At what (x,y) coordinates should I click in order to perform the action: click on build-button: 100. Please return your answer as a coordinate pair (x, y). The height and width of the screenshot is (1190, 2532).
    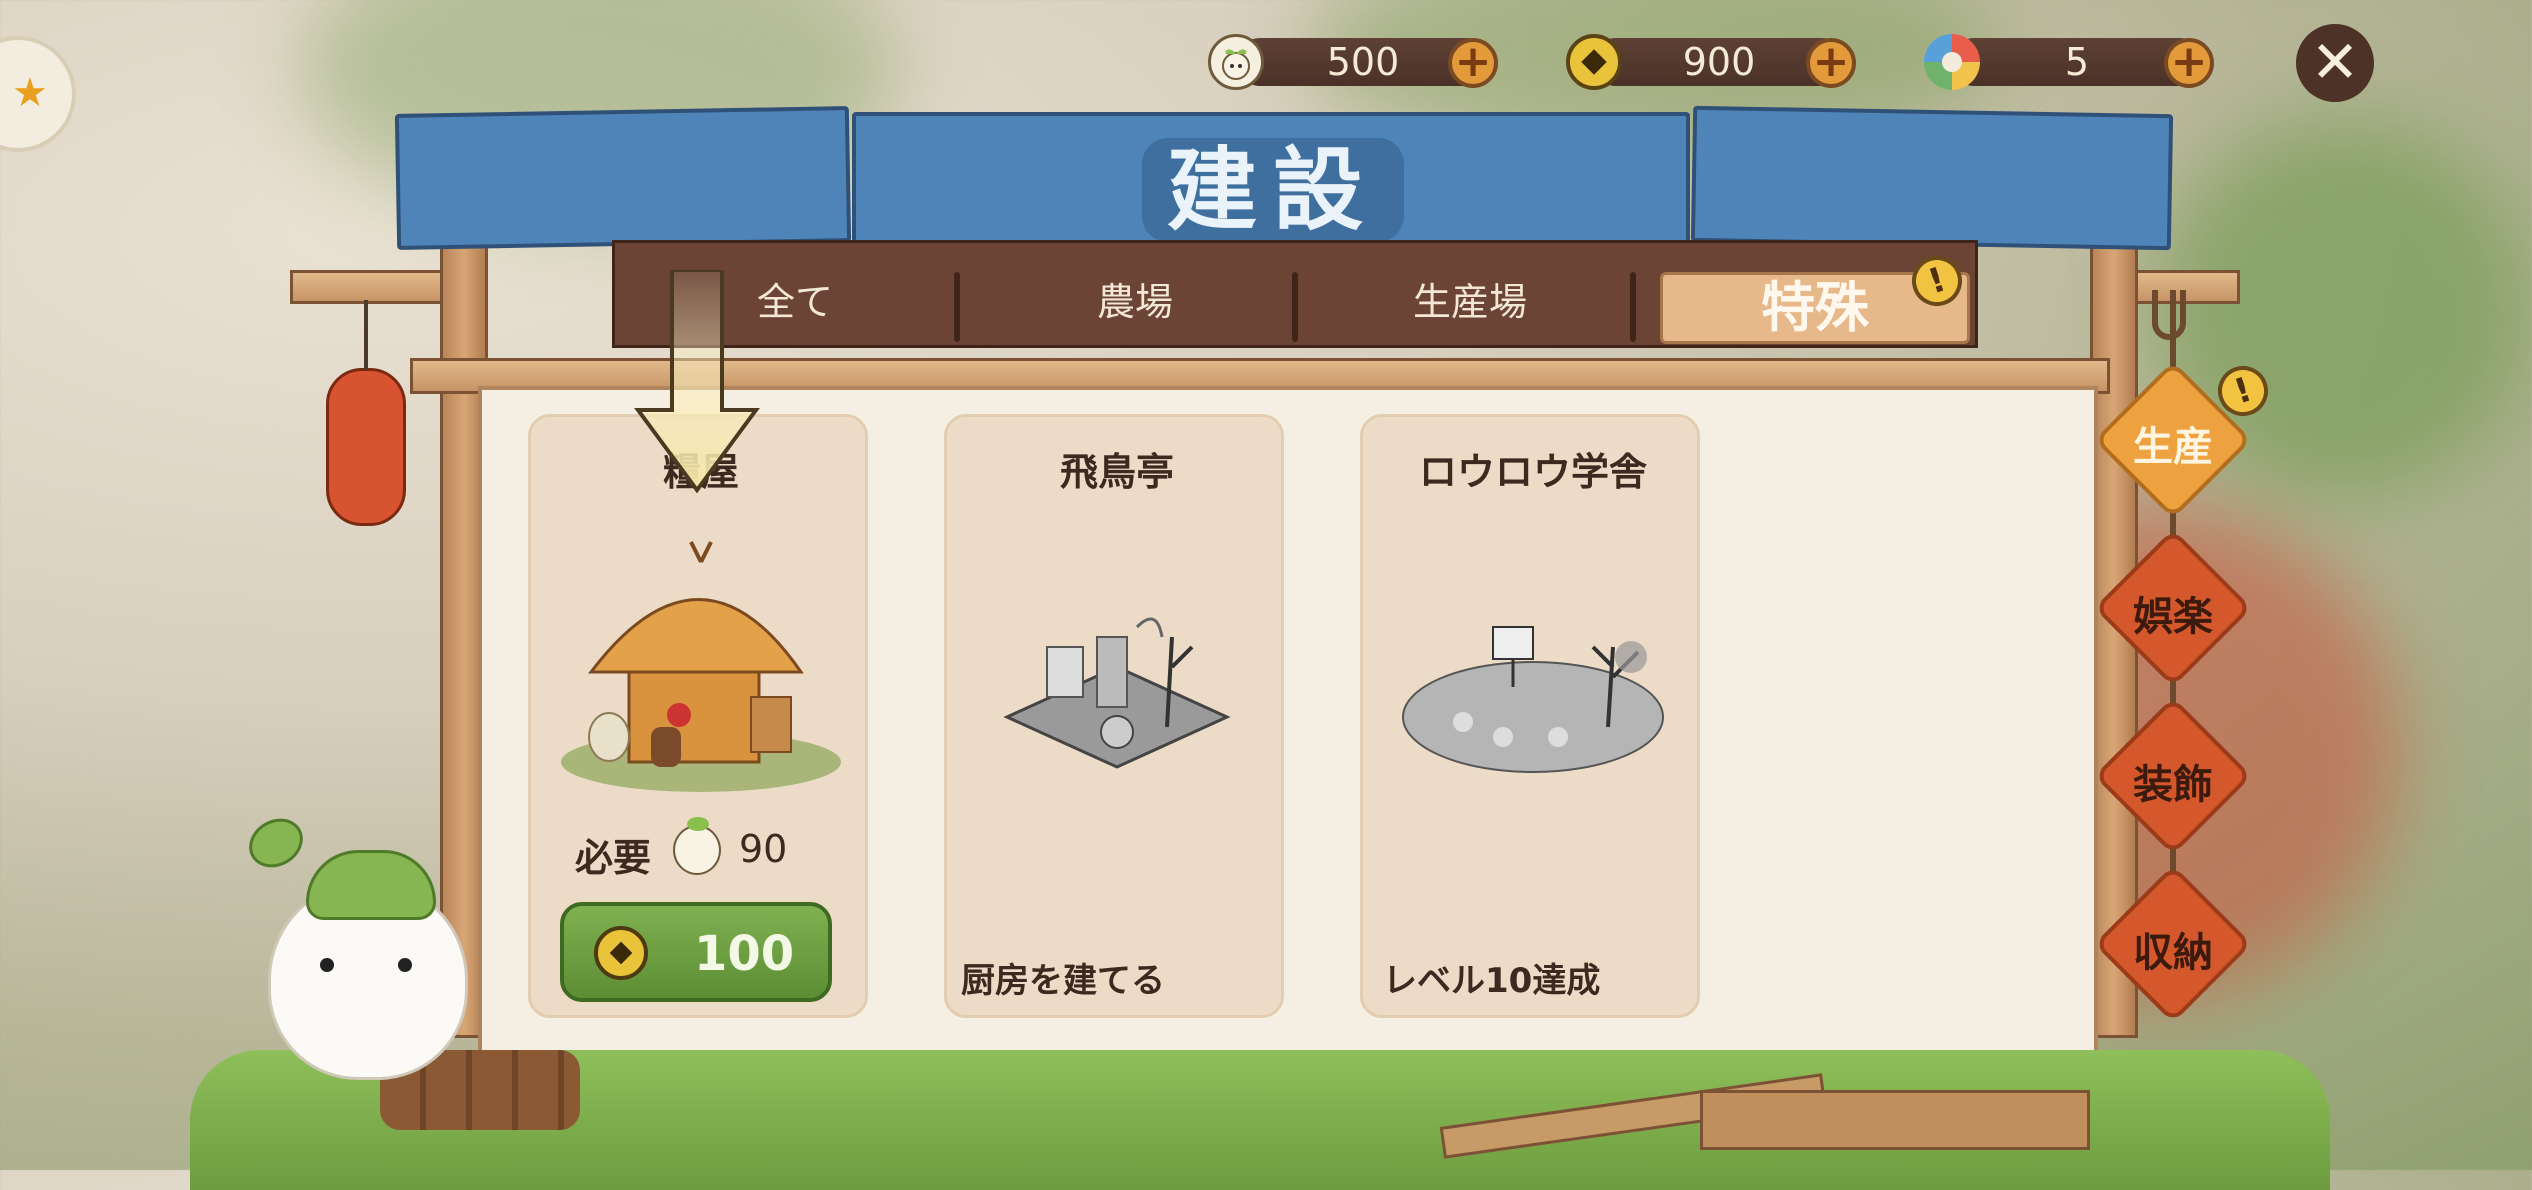
    Looking at the image, I should click on (696, 952).